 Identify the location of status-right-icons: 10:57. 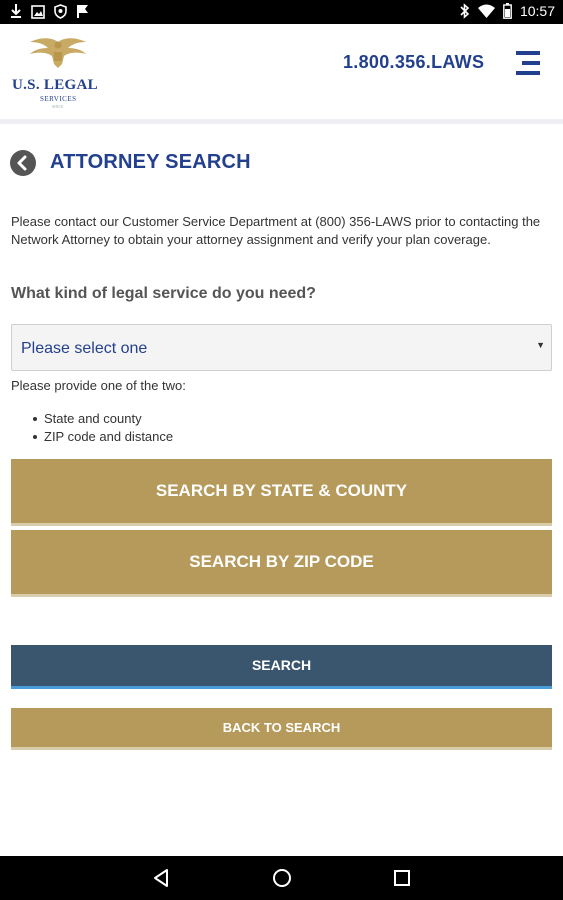
(507, 11).